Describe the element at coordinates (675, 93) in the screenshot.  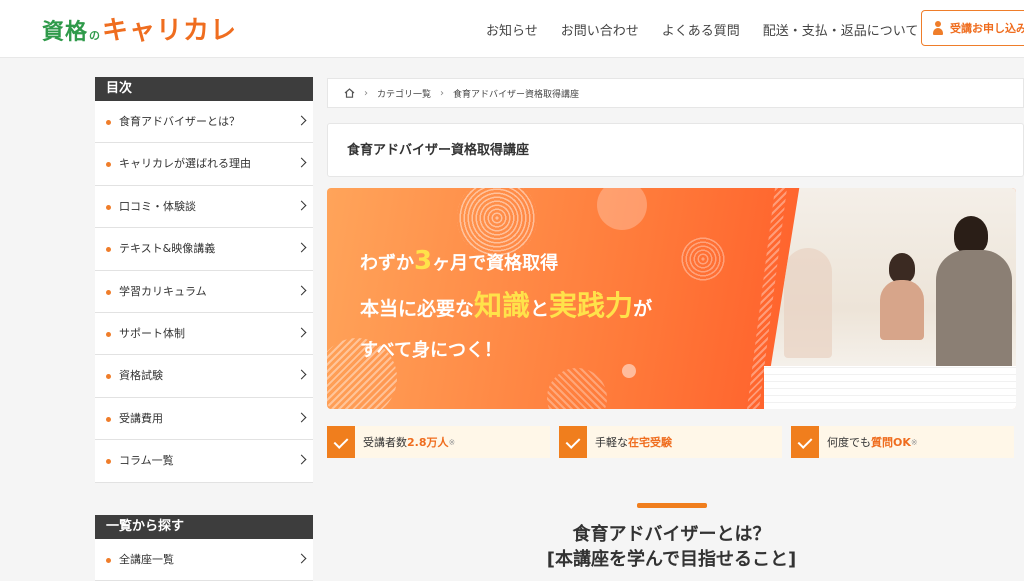
I see `breadcrumb: › カテゴリ一覧 › 食育アドバイザー資格取得講座` at that location.